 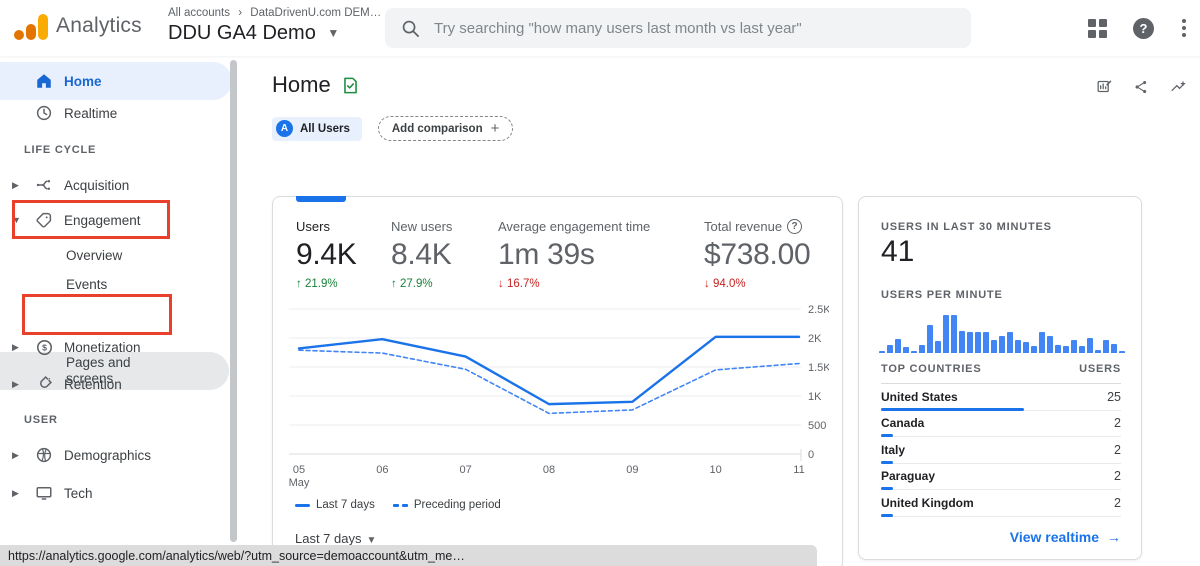 What do you see at coordinates (299, 483) in the screenshot?
I see `svg-text: May` at bounding box center [299, 483].